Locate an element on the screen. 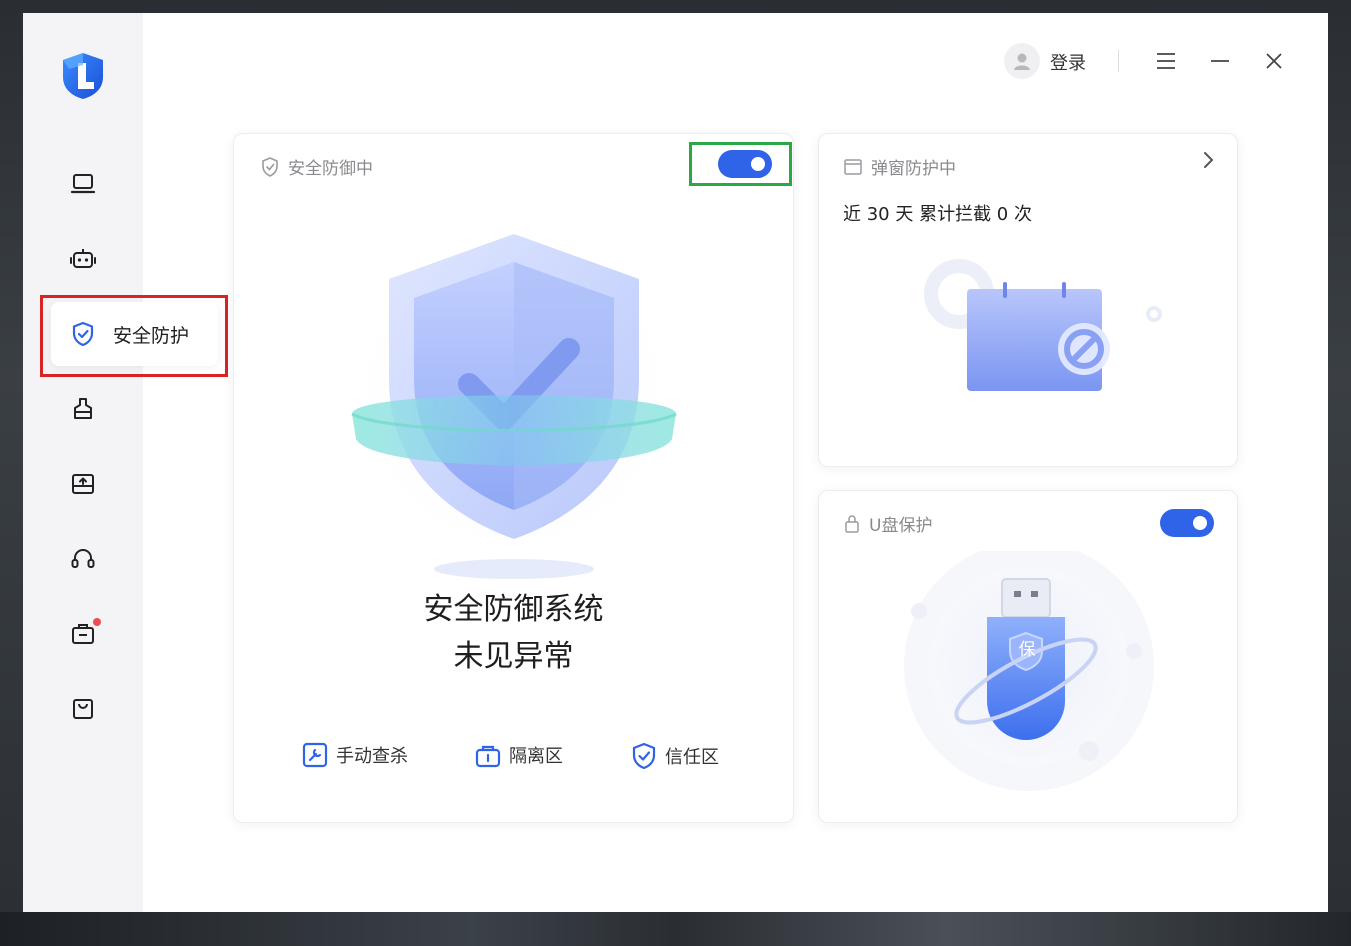 This screenshot has height=946, width=1351. minimize-button is located at coordinates (1220, 61).